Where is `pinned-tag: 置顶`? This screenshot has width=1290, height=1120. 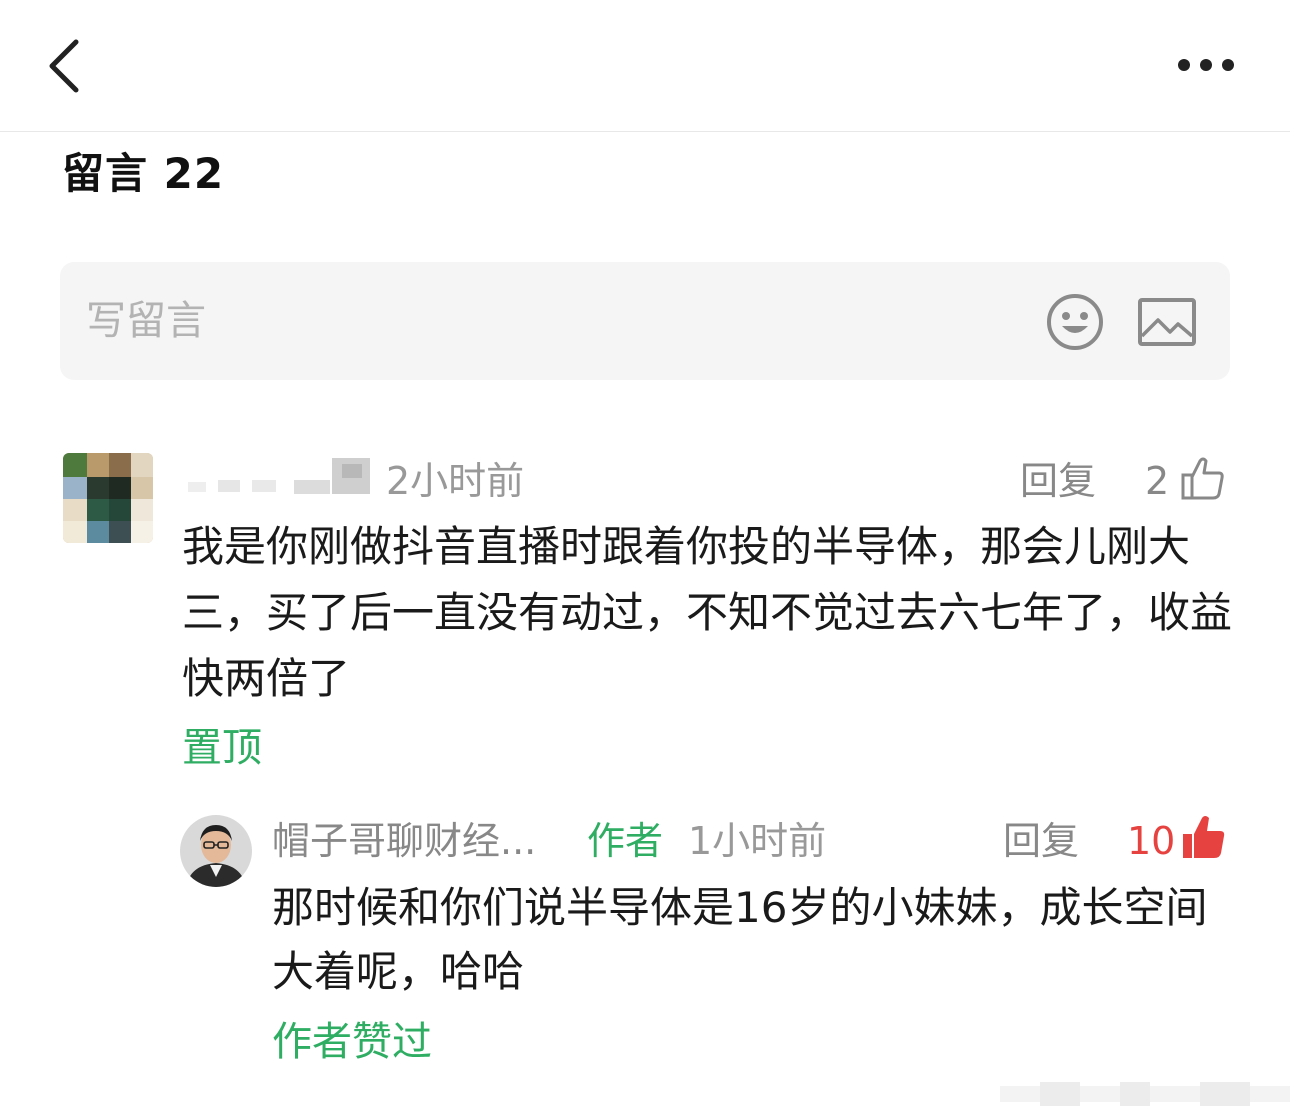
pinned-tag: 置顶 is located at coordinates (222, 748).